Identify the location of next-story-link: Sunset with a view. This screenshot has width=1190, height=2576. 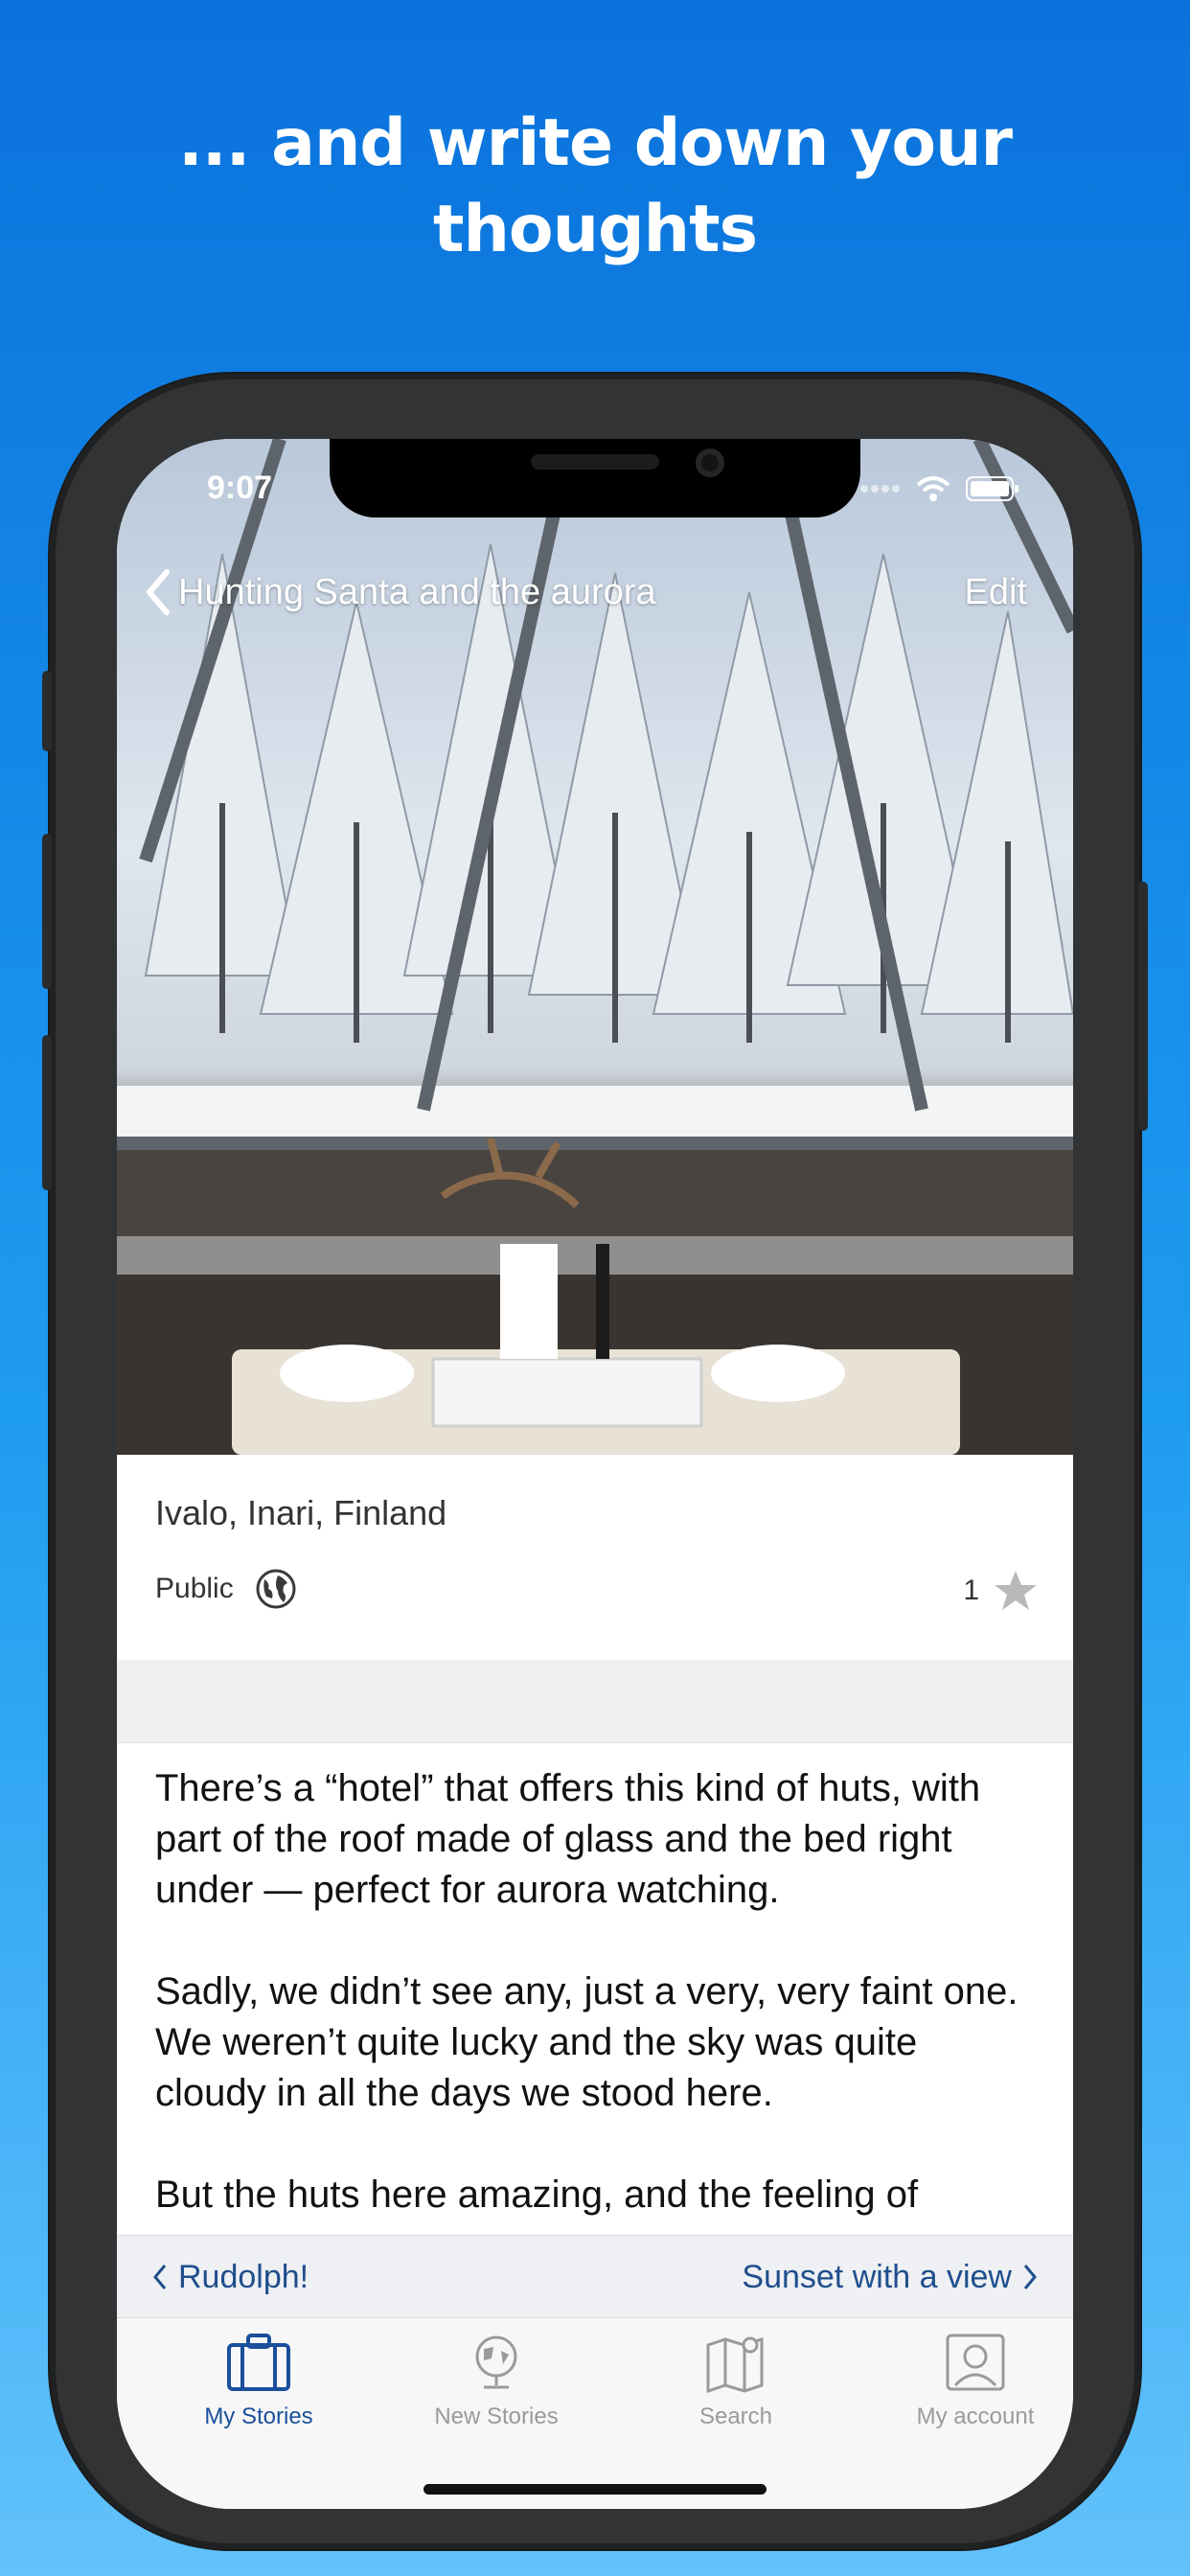
(890, 2277).